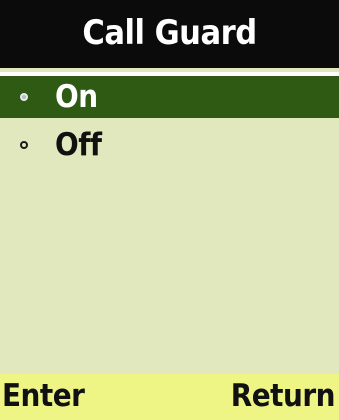 The width and height of the screenshot is (339, 420). Describe the element at coordinates (24, 145) in the screenshot. I see `radio-unselected-icon` at that location.